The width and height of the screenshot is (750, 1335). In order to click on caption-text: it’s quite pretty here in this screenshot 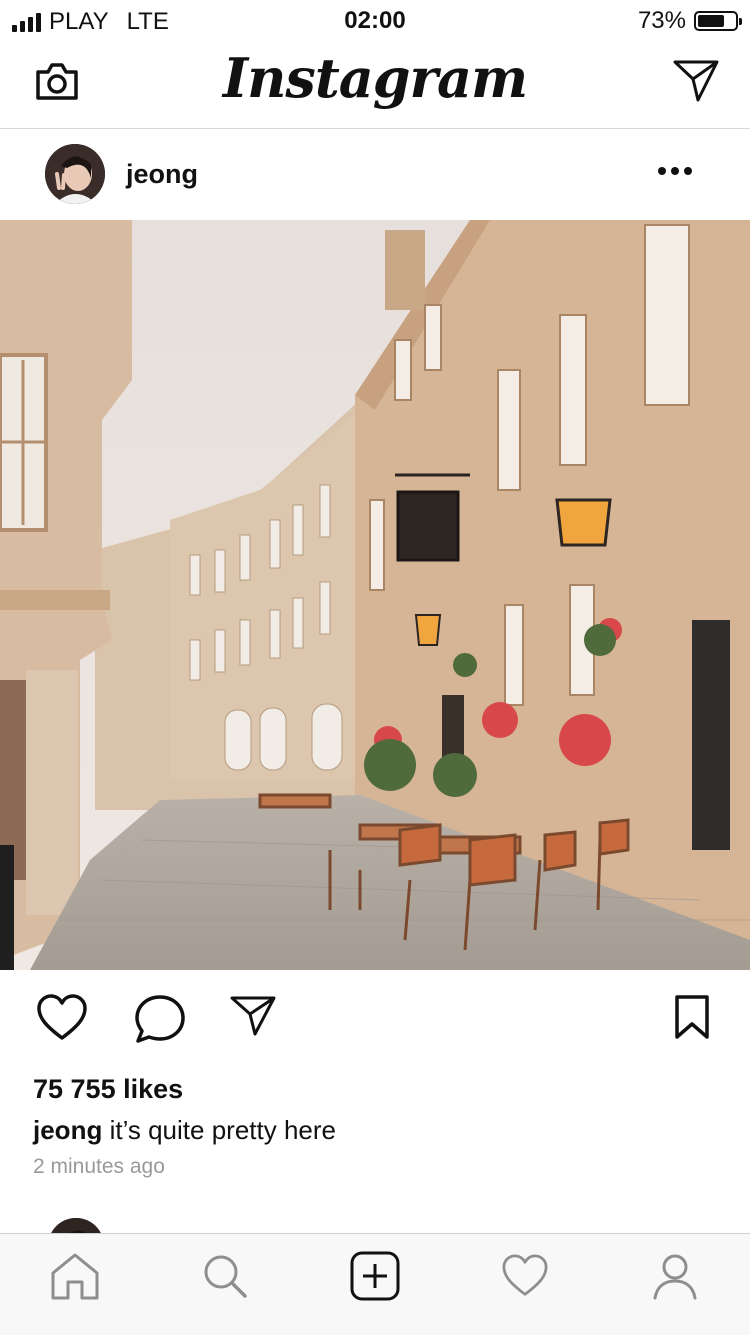, I will do `click(219, 1130)`.